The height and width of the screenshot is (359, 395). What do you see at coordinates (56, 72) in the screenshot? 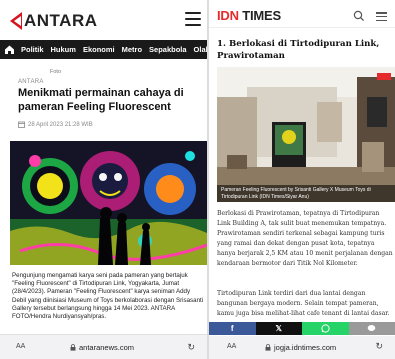
I see `foto-label: Foto` at bounding box center [56, 72].